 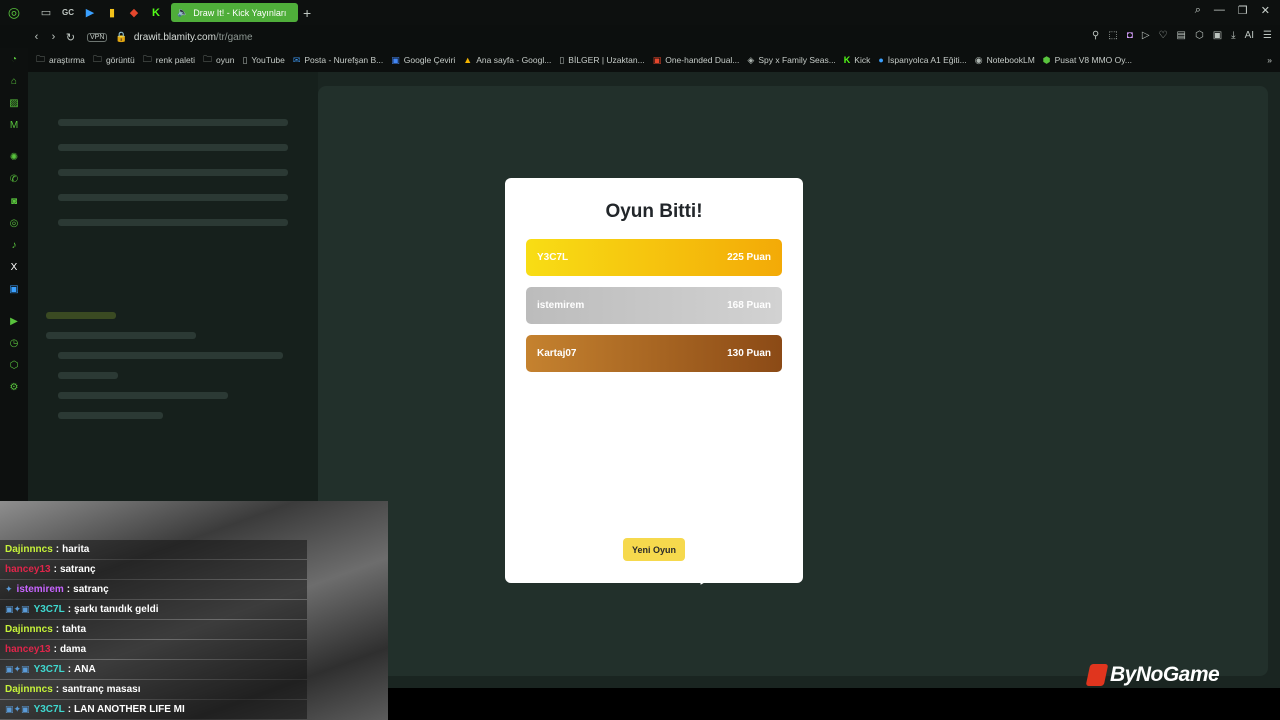 What do you see at coordinates (14, 223) in the screenshot?
I see `instagram-icon: ◎` at bounding box center [14, 223].